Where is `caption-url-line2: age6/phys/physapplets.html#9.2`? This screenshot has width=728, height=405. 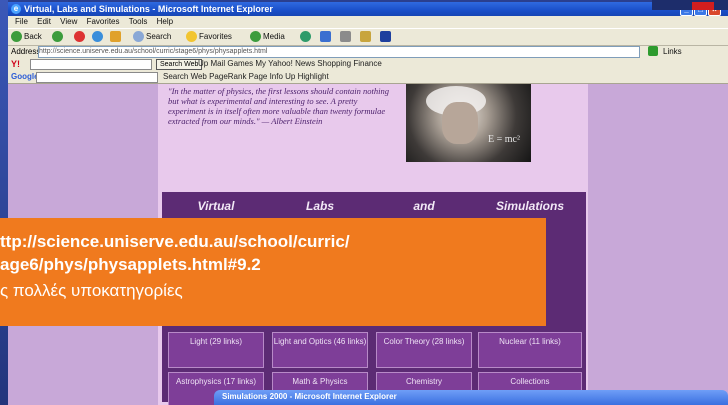
caption-url-line2: age6/phys/physapplets.html#9.2 is located at coordinates (130, 264).